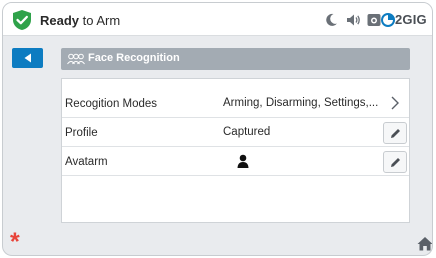  What do you see at coordinates (134, 58) in the screenshot?
I see `section-title: Face Recognition` at bounding box center [134, 58].